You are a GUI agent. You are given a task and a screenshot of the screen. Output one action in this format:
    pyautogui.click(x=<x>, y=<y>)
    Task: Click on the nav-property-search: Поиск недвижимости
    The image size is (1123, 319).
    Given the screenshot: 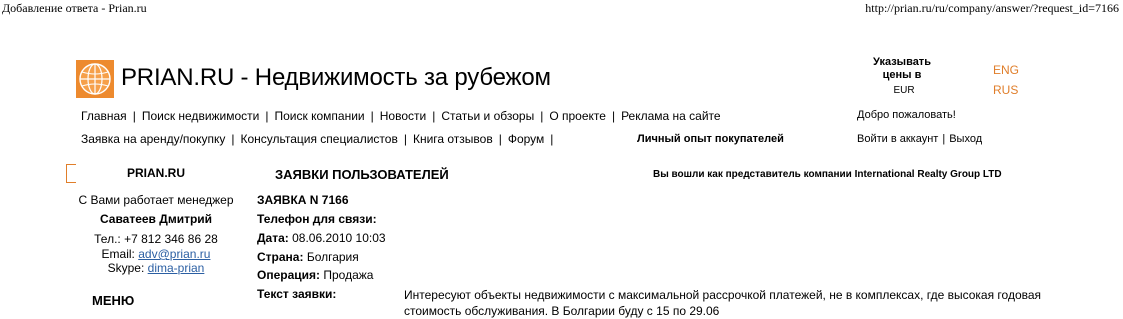 What is the action you would take?
    pyautogui.click(x=201, y=116)
    